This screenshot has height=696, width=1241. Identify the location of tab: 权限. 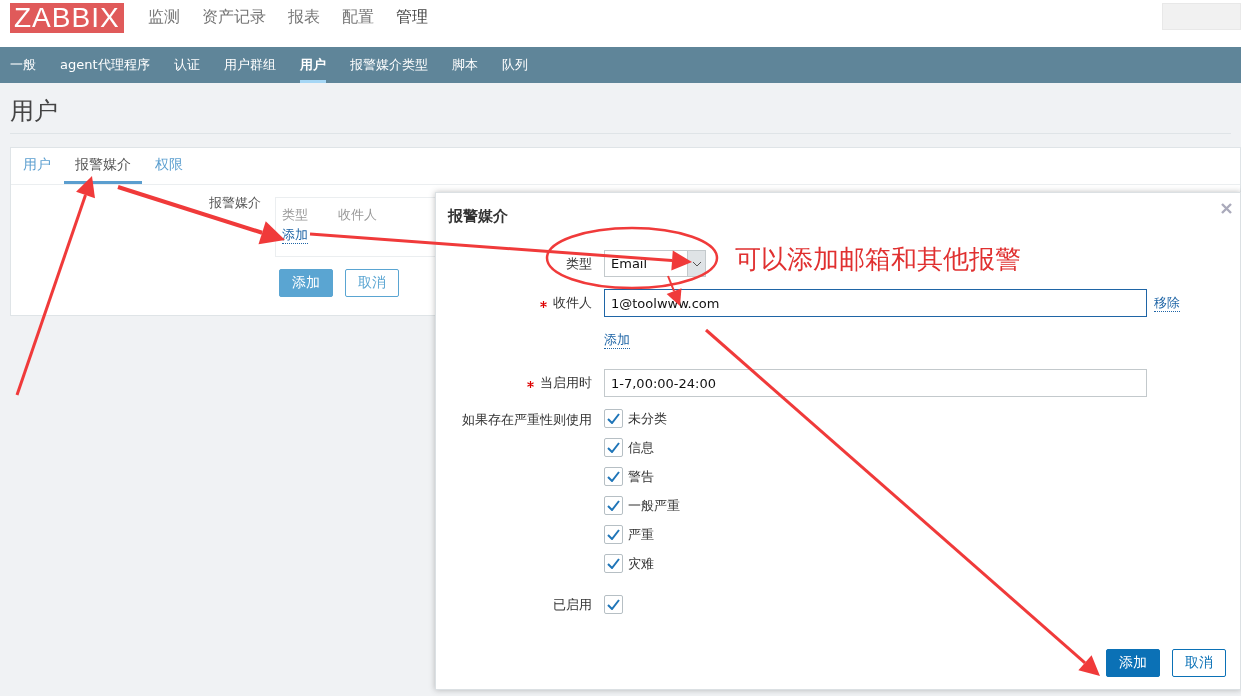
(169, 166).